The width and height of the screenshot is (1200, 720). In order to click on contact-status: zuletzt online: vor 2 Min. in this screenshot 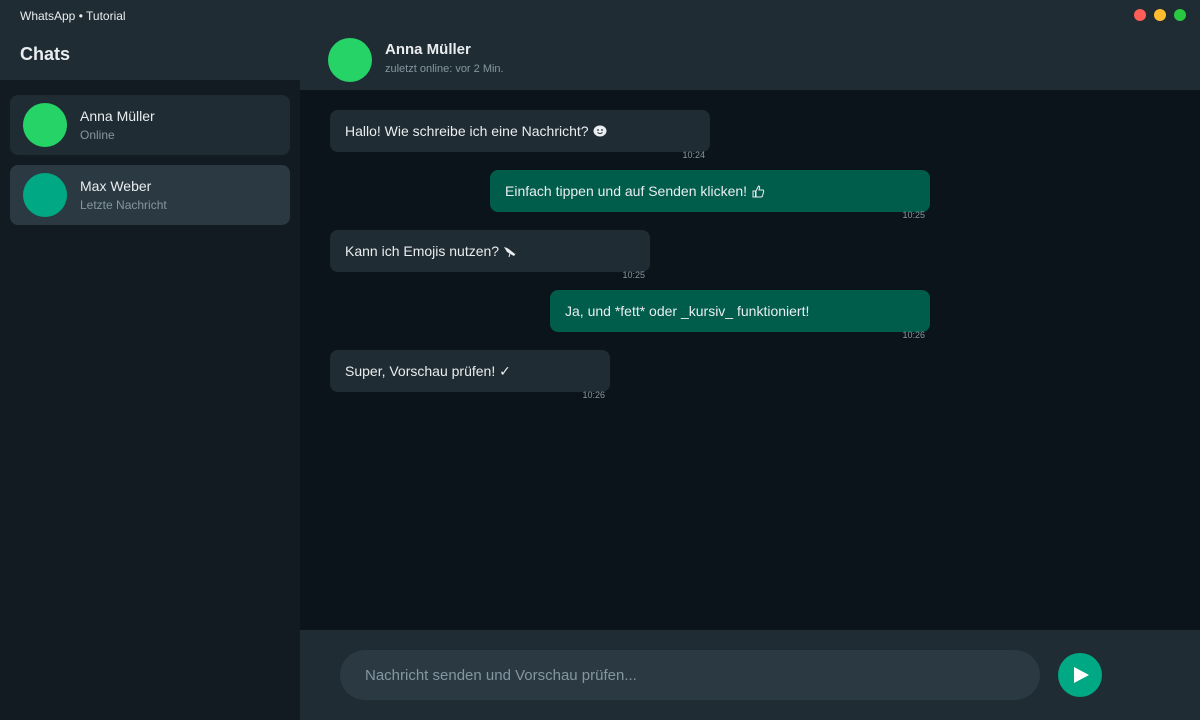, I will do `click(444, 69)`.